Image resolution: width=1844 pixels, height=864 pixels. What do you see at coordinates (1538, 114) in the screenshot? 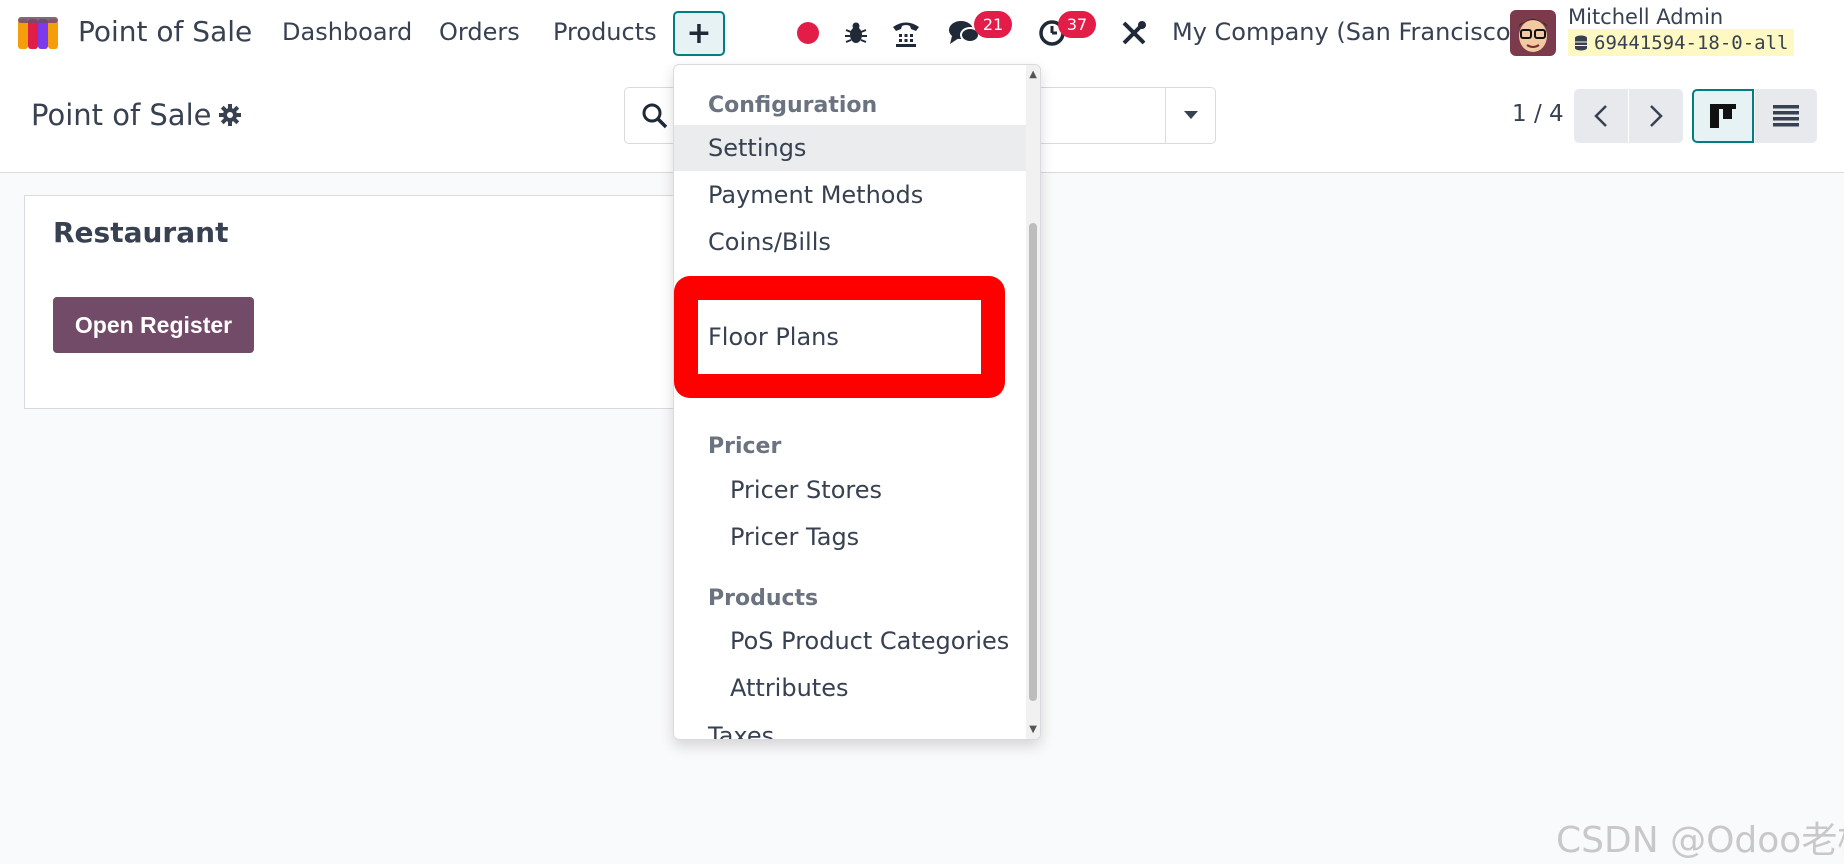
I see `pager-value: 1 / 4` at bounding box center [1538, 114].